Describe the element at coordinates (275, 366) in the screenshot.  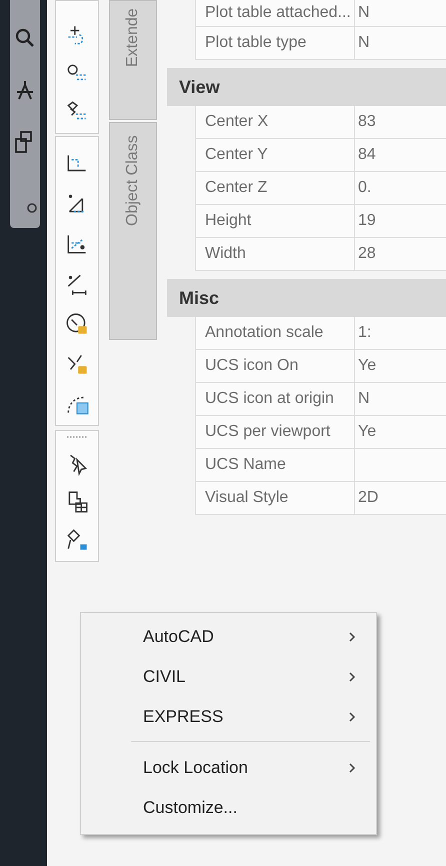
I see `property-name-cell: UCS icon On` at that location.